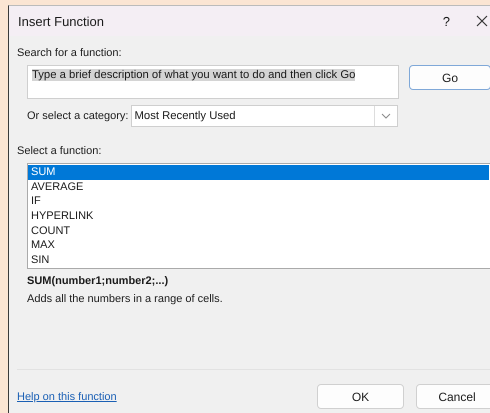 Image resolution: width=490 pixels, height=413 pixels. I want to click on function-item: IF, so click(258, 202).